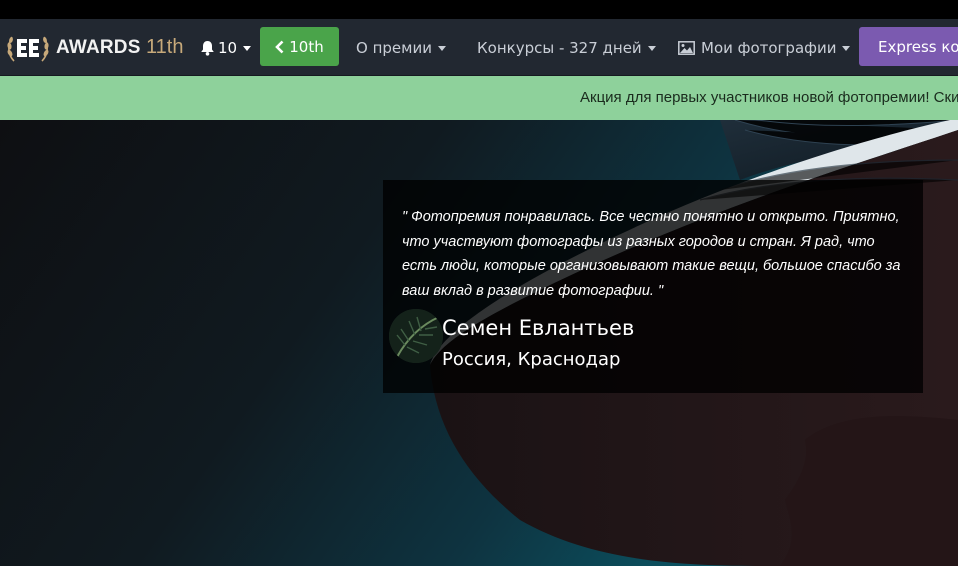 This screenshot has width=958, height=566. What do you see at coordinates (686, 48) in the screenshot?
I see `image-icon` at bounding box center [686, 48].